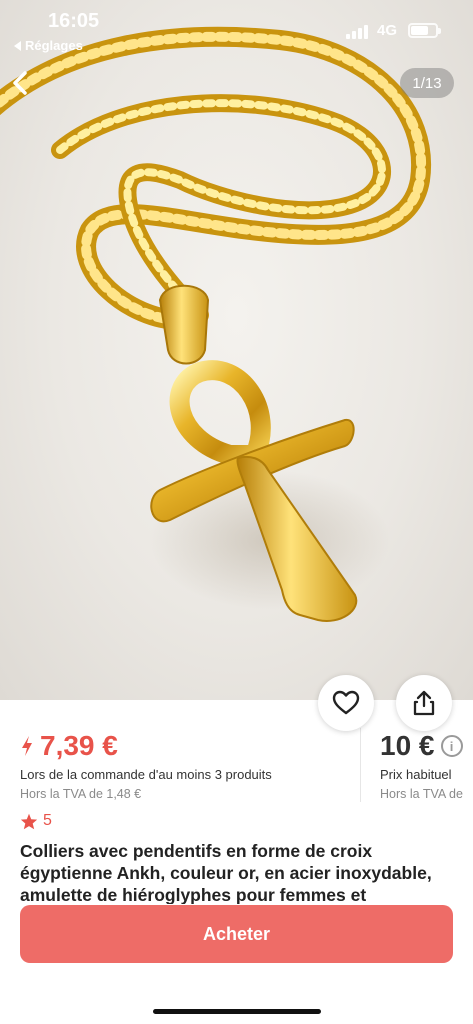 This screenshot has width=473, height=1024. What do you see at coordinates (81, 794) in the screenshot?
I see `vat-note: Hors la TVA de 1,48 €` at bounding box center [81, 794].